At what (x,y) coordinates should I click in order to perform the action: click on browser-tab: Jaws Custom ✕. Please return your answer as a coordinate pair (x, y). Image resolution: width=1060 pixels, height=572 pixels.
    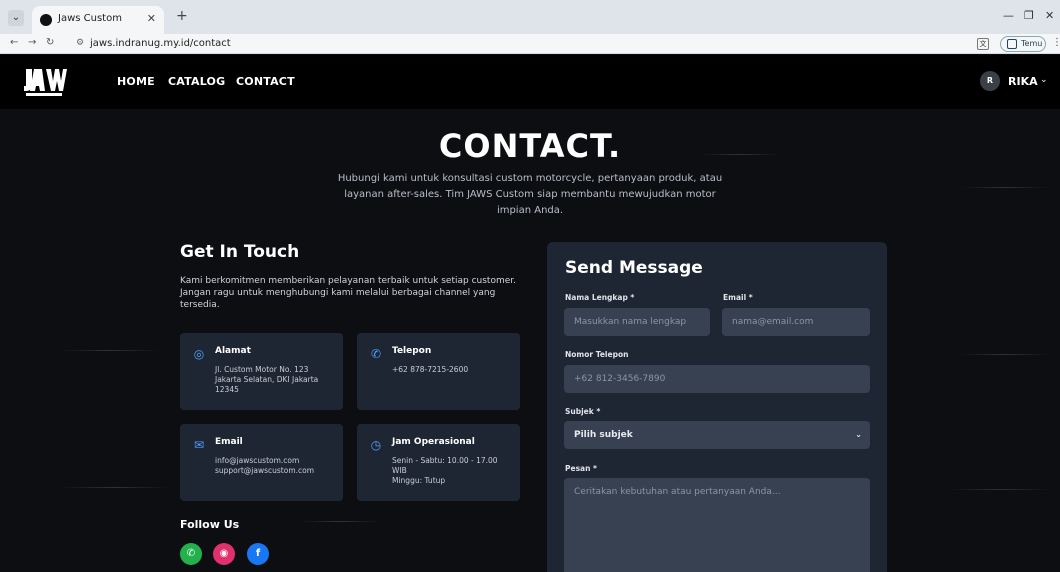
    Looking at the image, I should click on (98, 20).